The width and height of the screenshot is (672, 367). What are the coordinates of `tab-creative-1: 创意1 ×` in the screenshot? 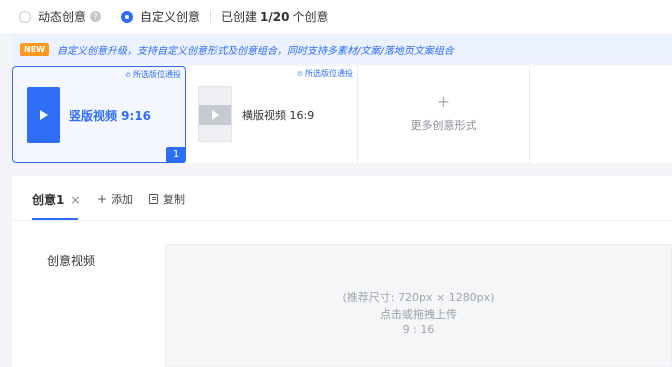 It's located at (56, 199).